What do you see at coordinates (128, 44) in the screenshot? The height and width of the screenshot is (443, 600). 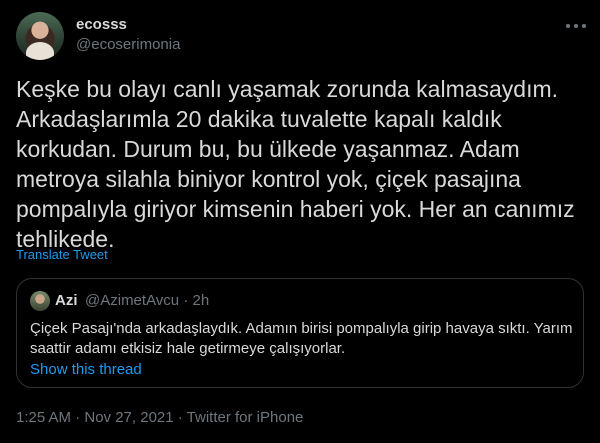 I see `author-handle: @ecoserimonia` at bounding box center [128, 44].